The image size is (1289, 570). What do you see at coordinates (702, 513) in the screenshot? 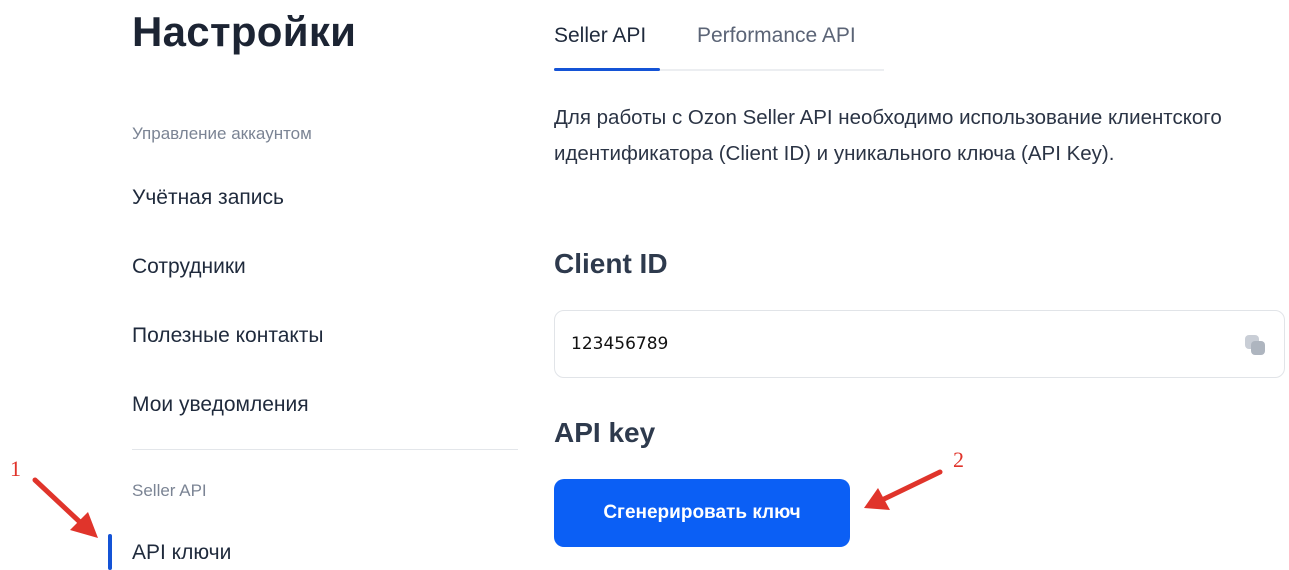
I see `generate-key-button: Сгенерировать ключ` at bounding box center [702, 513].